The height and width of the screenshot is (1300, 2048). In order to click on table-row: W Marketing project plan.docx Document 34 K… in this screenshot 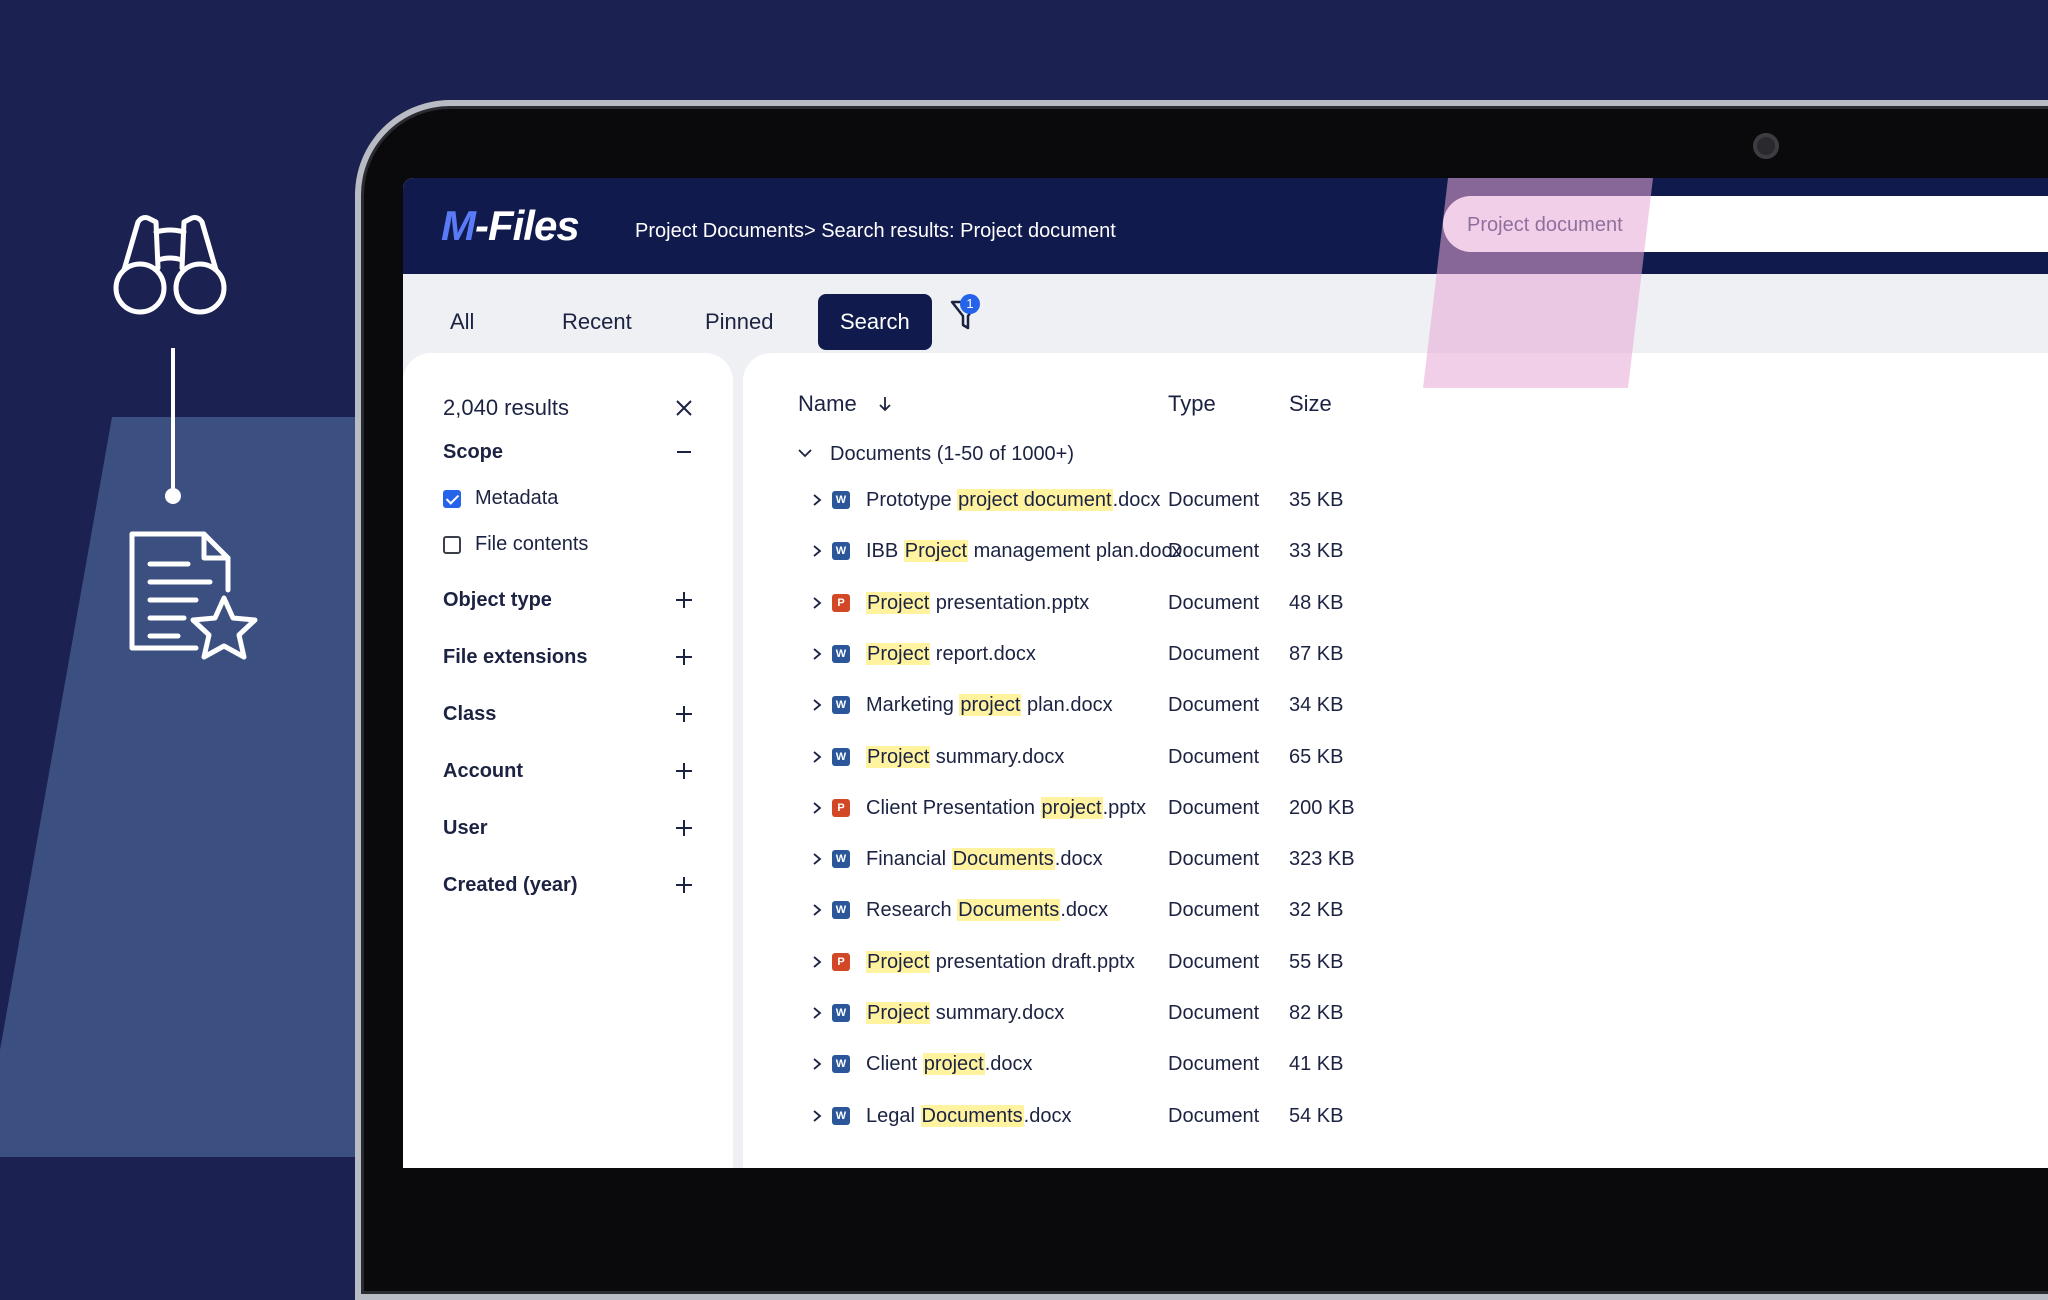, I will do `click(1395, 707)`.